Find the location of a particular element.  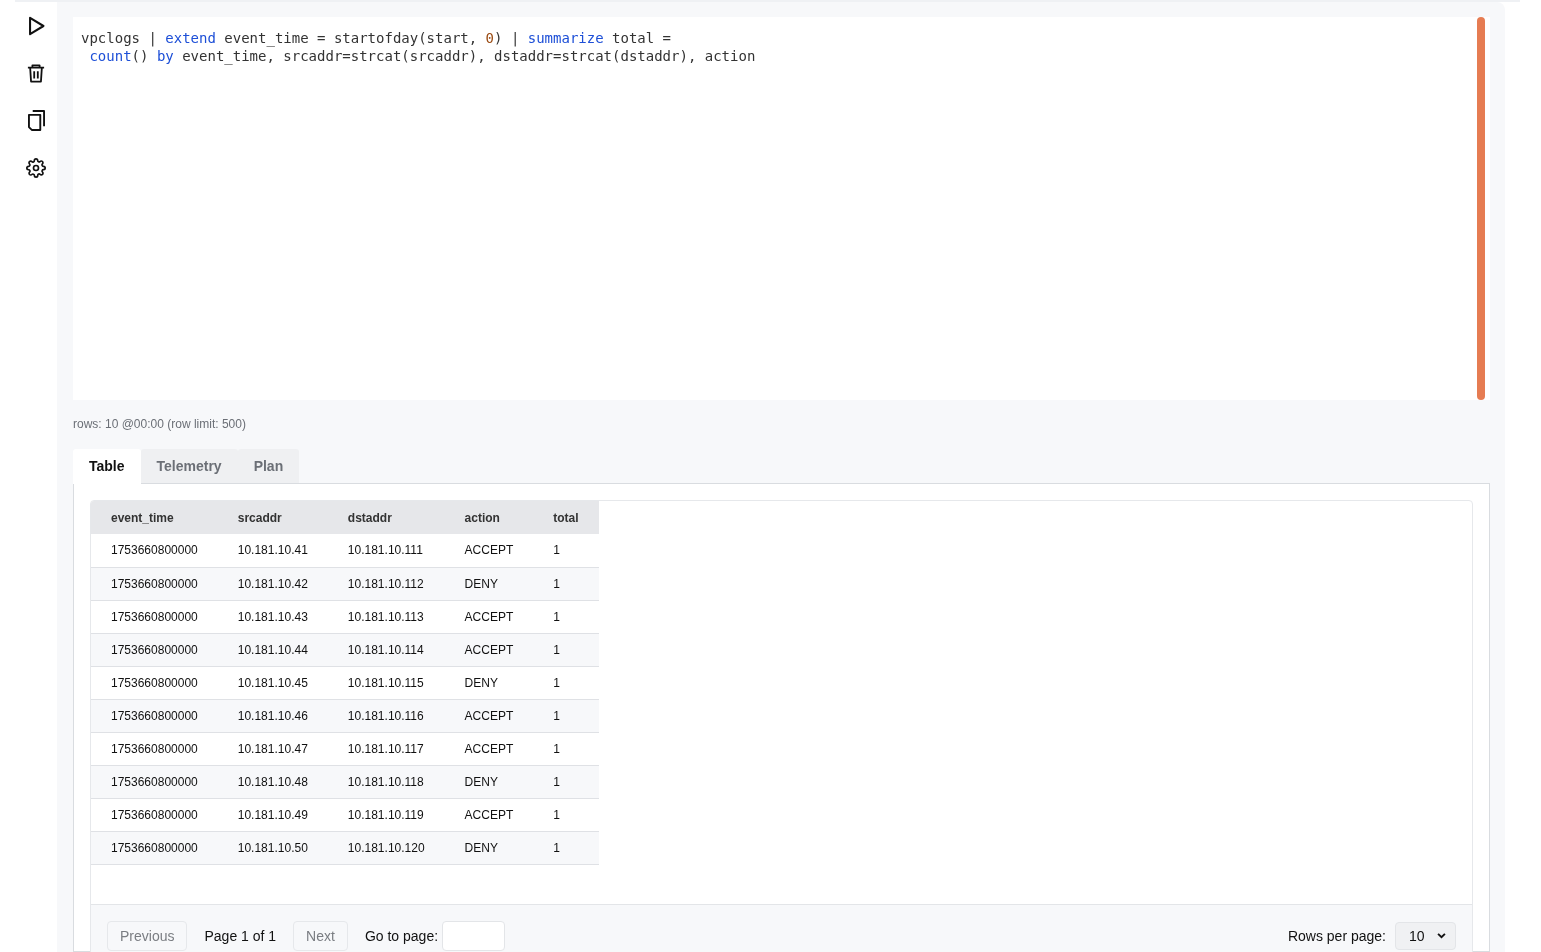

column-header: total is located at coordinates (566, 517).